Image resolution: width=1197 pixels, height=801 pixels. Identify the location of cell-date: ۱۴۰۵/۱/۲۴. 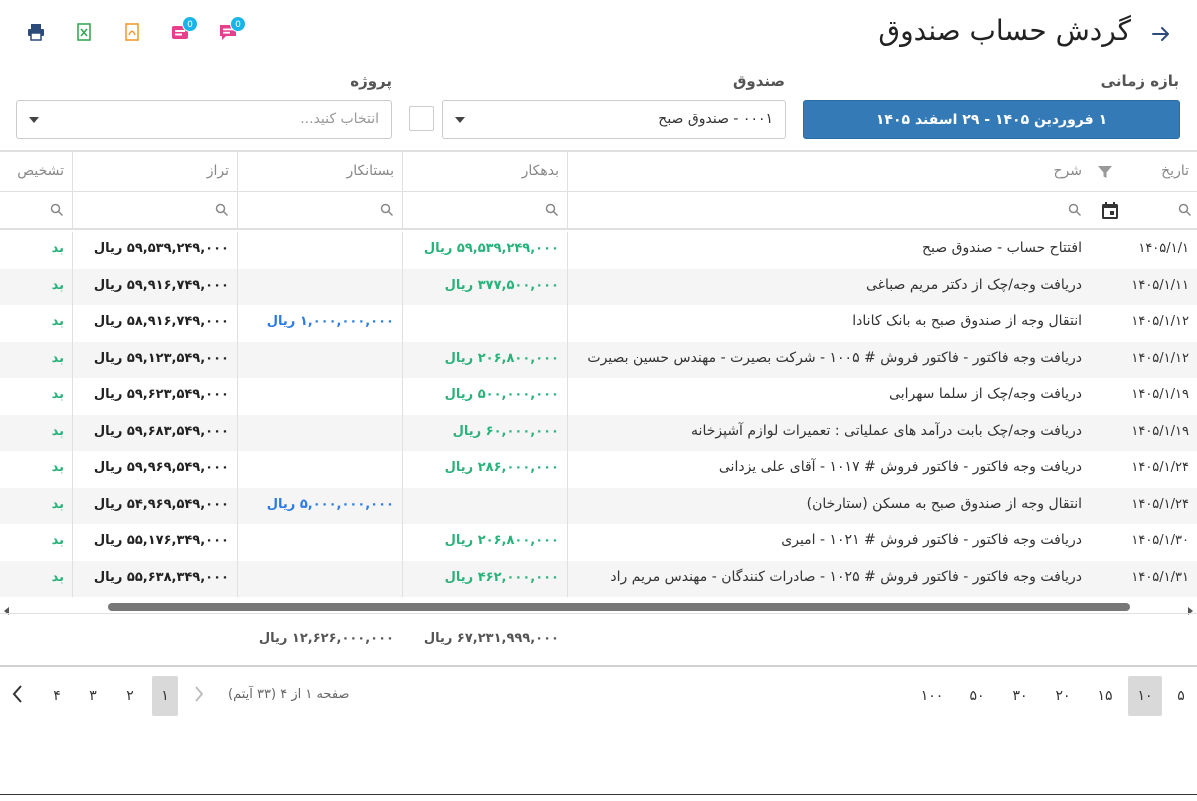
(1160, 467).